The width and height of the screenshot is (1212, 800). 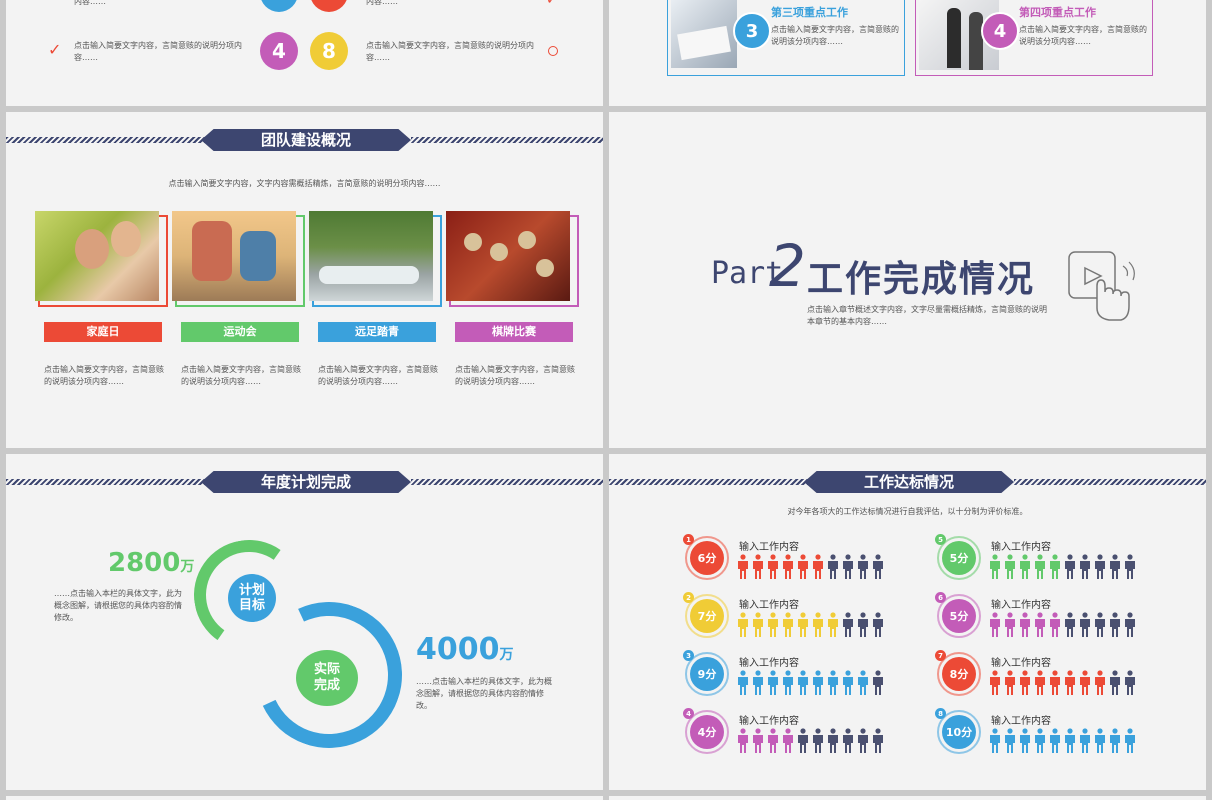 I want to click on part-number: 2, so click(x=787, y=266).